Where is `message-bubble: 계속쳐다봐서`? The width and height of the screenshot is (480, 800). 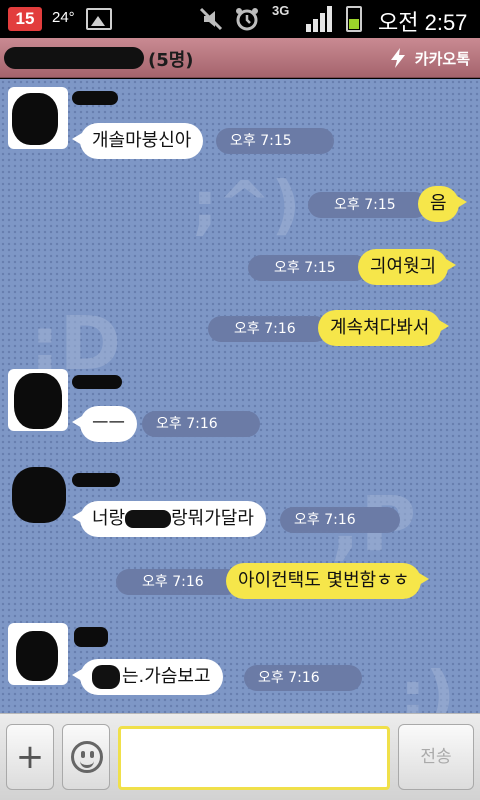
message-bubble: 계속쳐다봐서 is located at coordinates (384, 328).